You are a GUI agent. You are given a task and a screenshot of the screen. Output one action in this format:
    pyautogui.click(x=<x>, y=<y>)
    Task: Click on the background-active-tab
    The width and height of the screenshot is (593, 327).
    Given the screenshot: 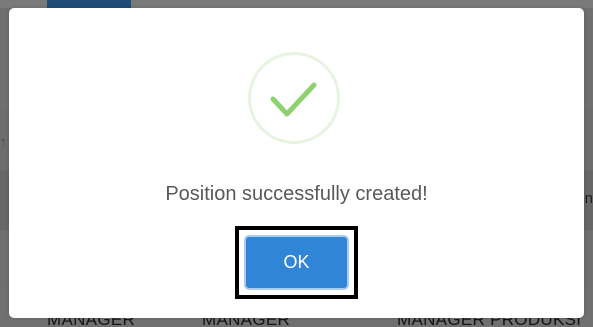 What is the action you would take?
    pyautogui.click(x=89, y=4)
    